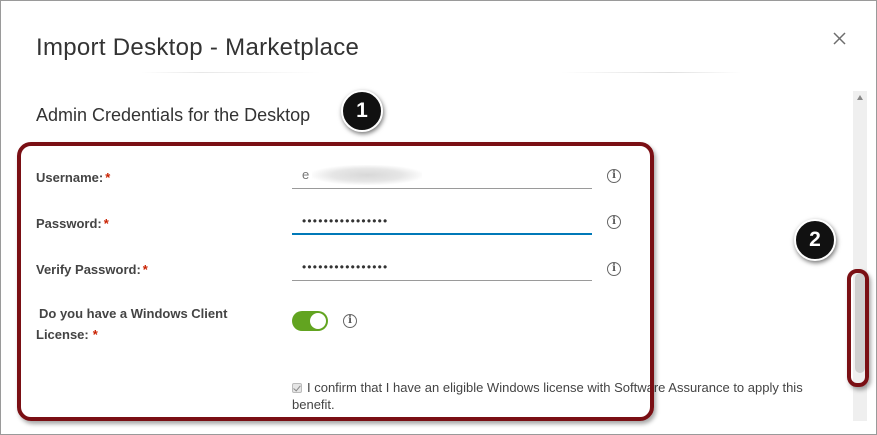 This screenshot has width=877, height=435. I want to click on dialog-title: Import Desktop - Marketplace, so click(198, 47).